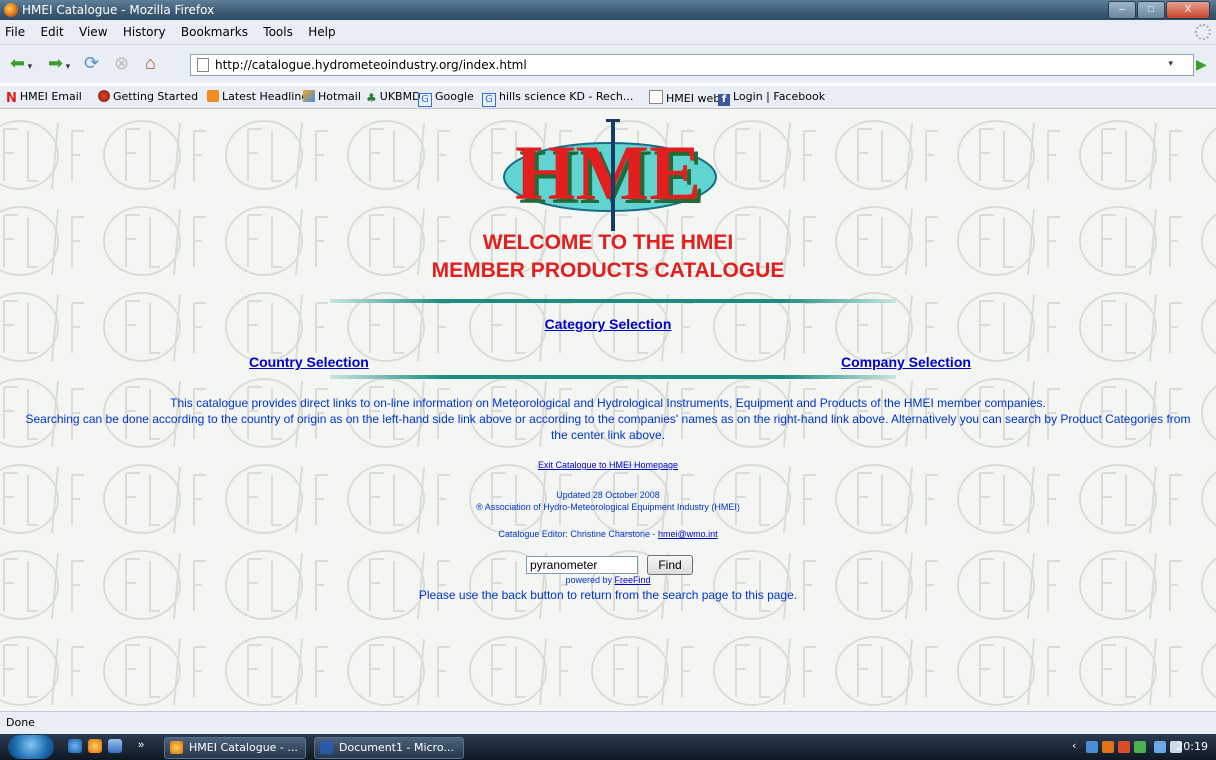 This screenshot has height=760, width=1216. I want to click on menu-edit: Edit, so click(51, 32).